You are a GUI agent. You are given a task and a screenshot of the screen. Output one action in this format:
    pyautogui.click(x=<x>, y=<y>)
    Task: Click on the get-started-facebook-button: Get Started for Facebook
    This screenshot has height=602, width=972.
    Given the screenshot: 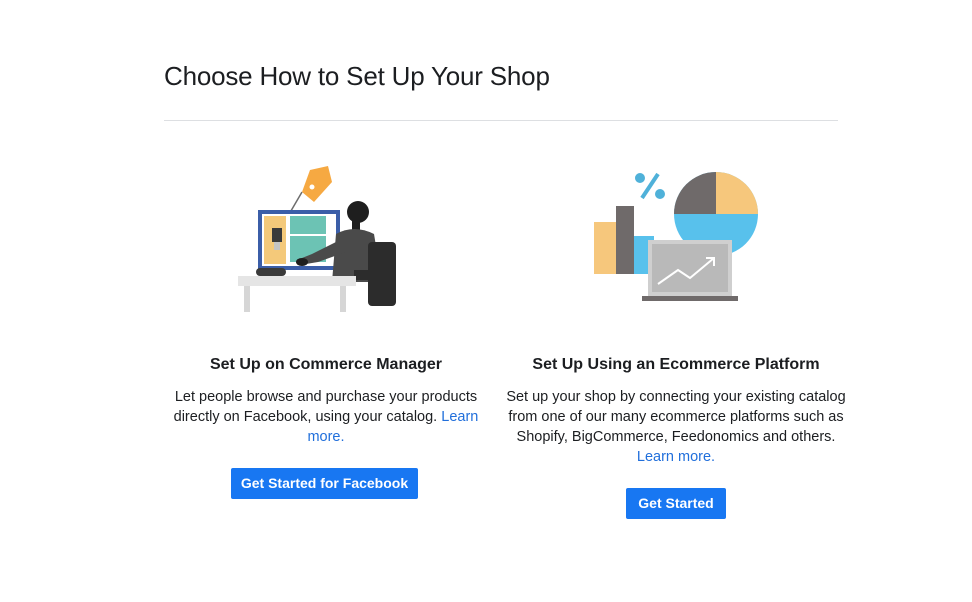 What is the action you would take?
    pyautogui.click(x=324, y=483)
    